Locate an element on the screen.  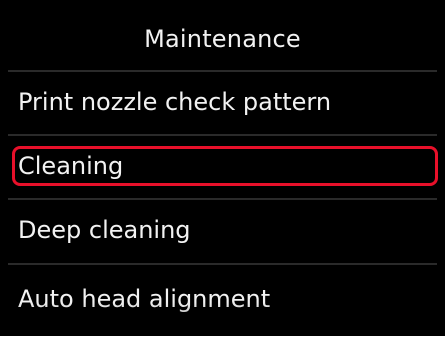
menu-item-auto-head-alignment: Auto head alignment is located at coordinates (225, 299).